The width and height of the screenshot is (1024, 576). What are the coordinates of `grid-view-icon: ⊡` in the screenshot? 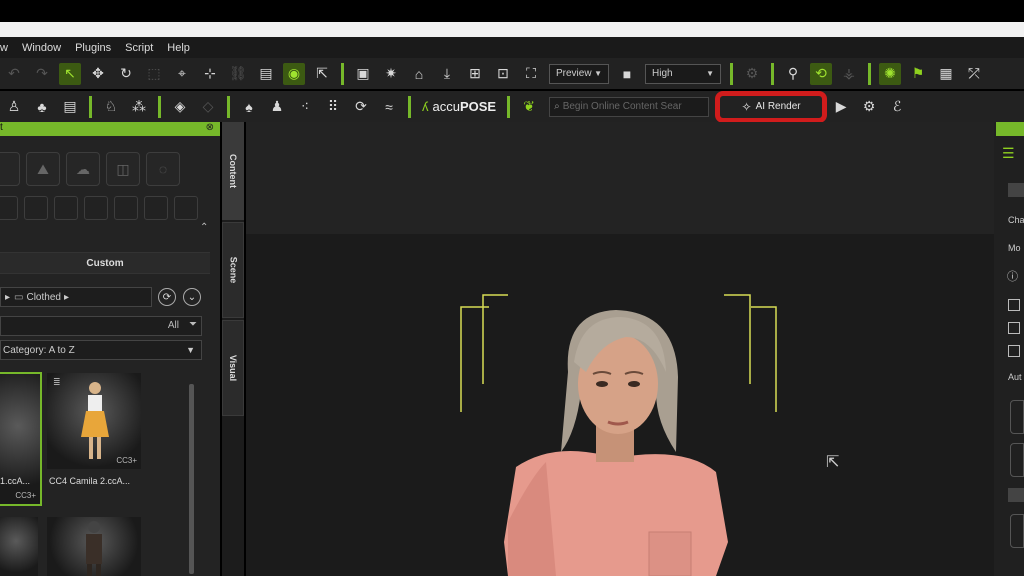 It's located at (503, 74).